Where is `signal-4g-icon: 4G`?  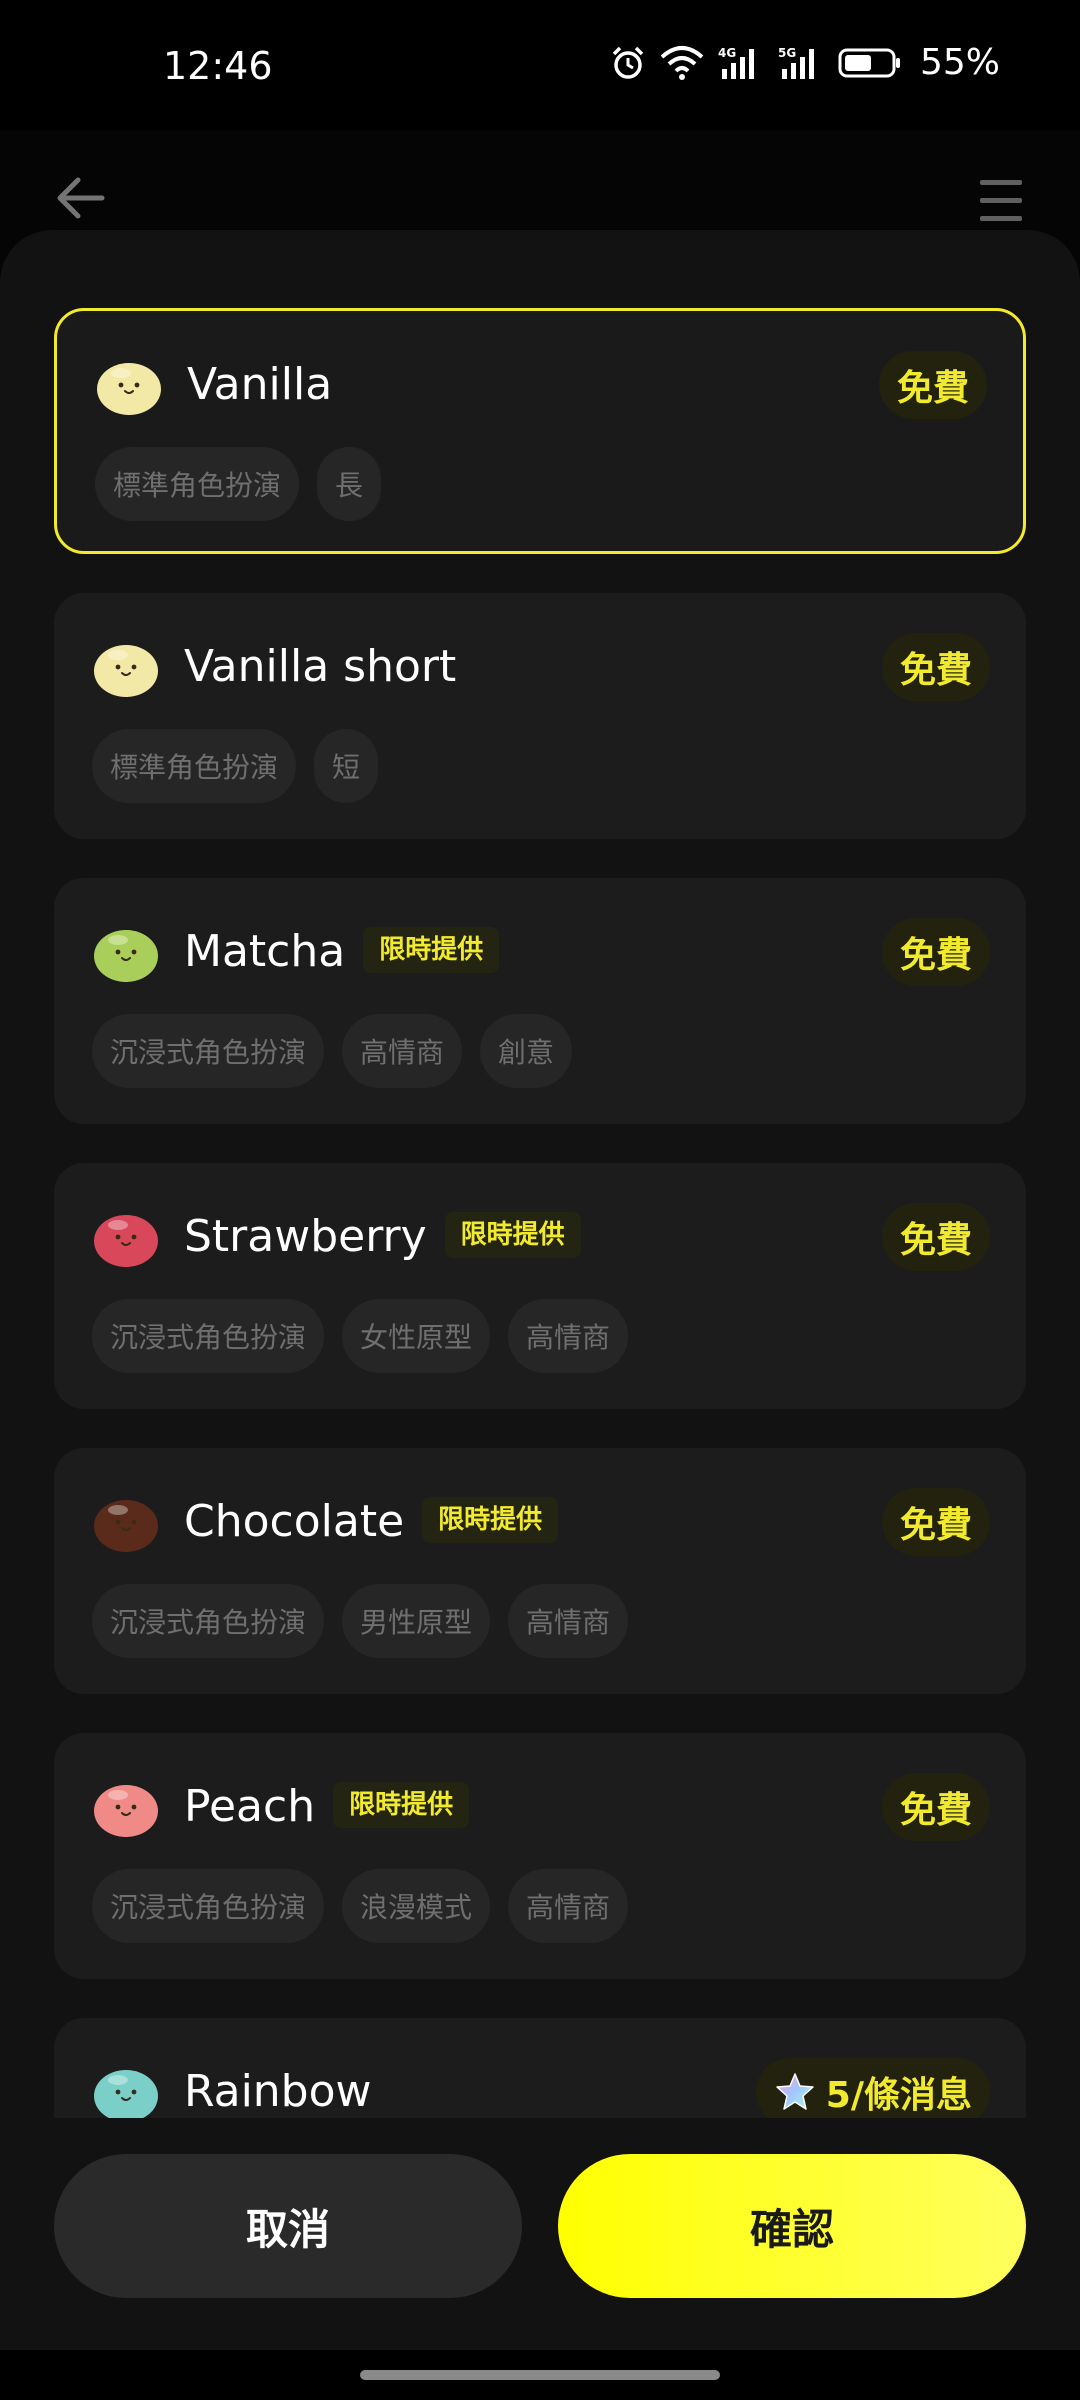
signal-4g-icon: 4G is located at coordinates (736, 62).